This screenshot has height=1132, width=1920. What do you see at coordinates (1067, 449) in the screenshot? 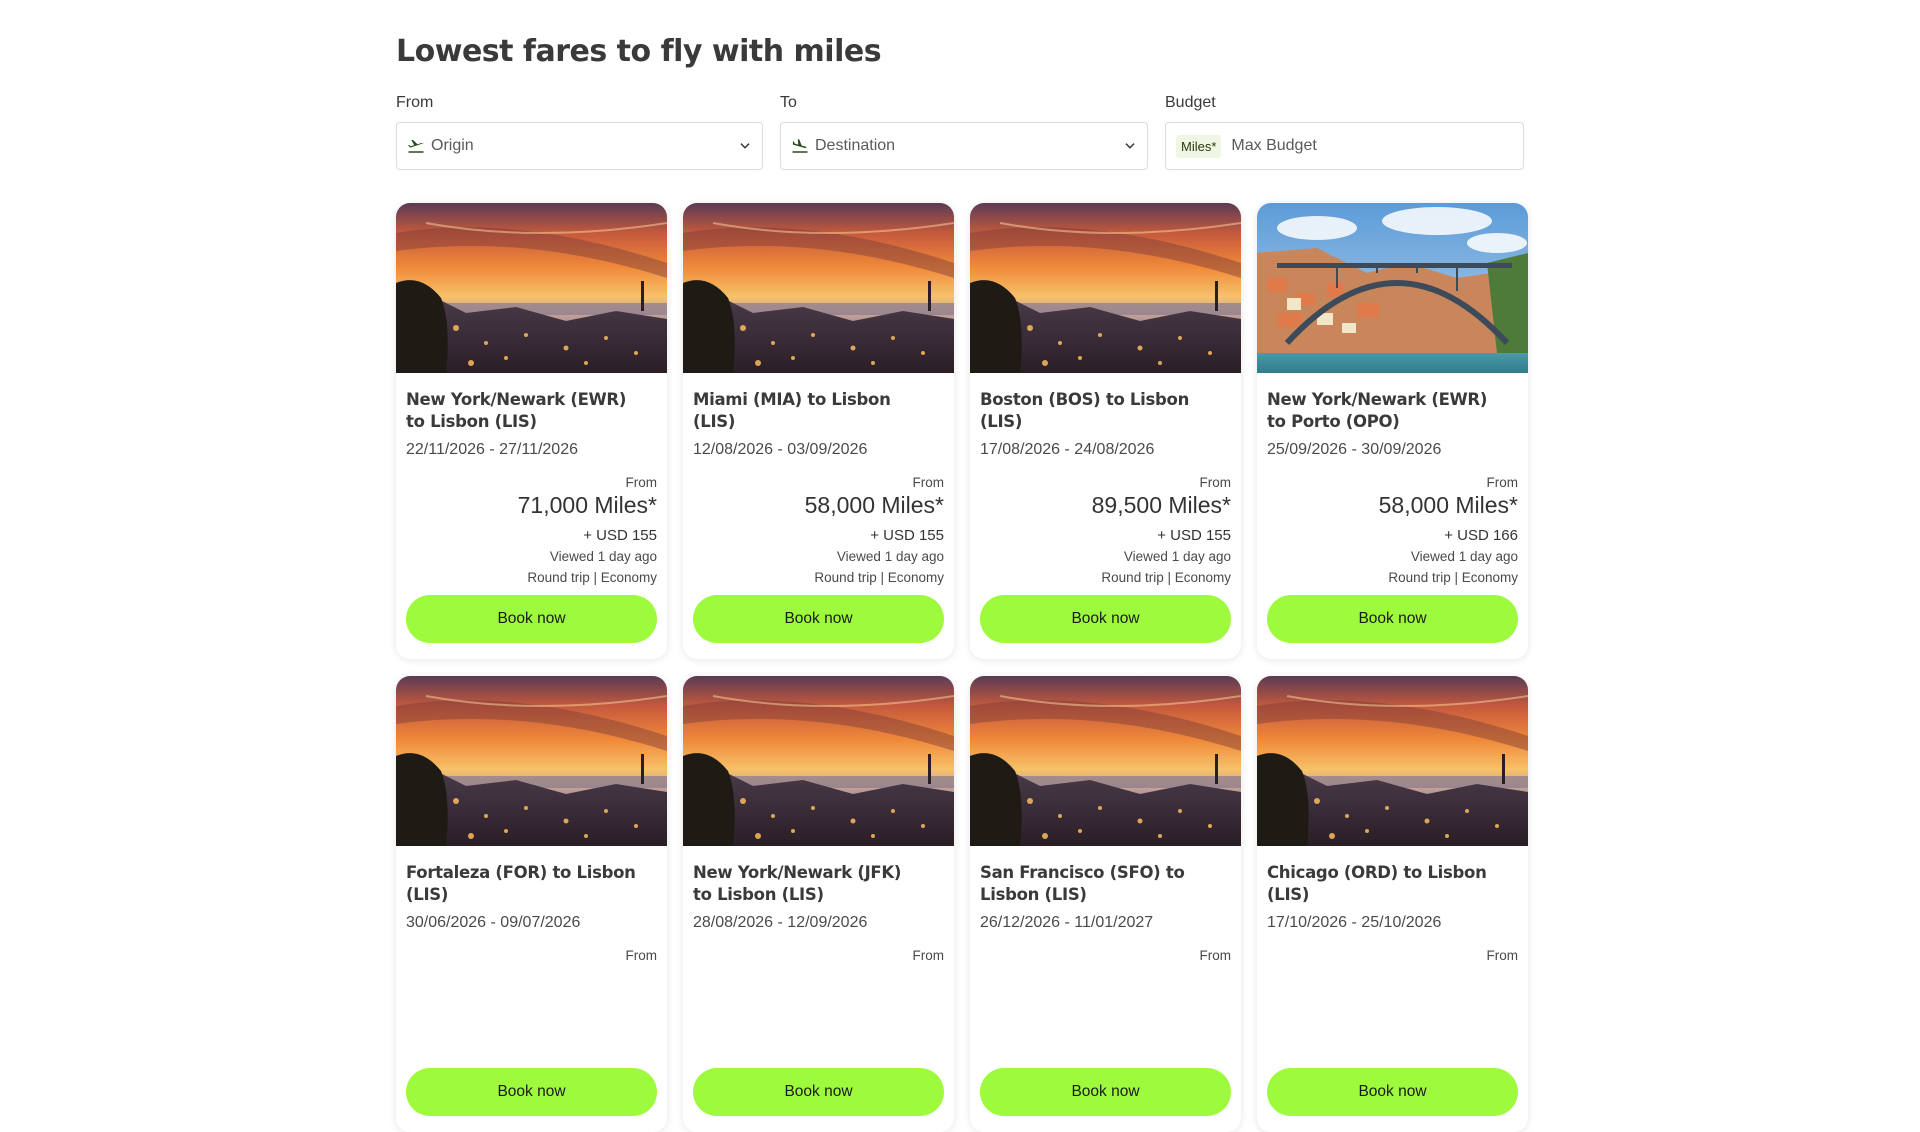
I see `travel-dates: 17/08/2026 - 24/08/2026` at bounding box center [1067, 449].